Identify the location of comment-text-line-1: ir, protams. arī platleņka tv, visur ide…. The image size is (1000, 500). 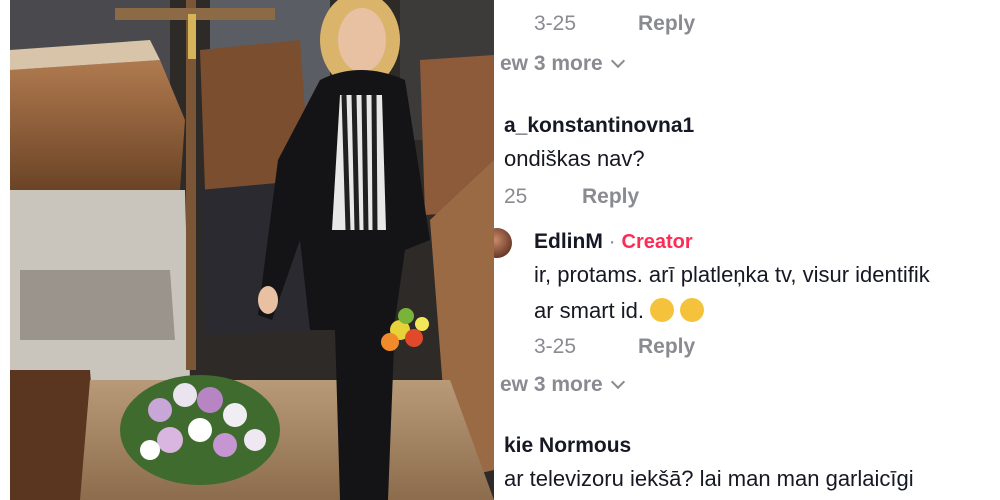
(732, 274).